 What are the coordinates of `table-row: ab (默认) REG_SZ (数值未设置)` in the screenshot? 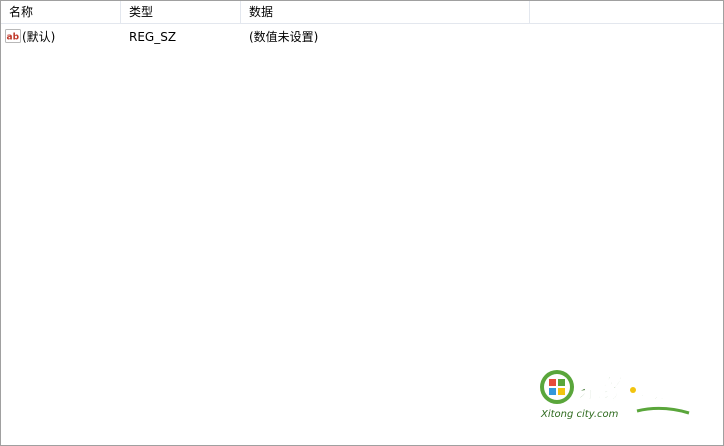 It's located at (362, 36).